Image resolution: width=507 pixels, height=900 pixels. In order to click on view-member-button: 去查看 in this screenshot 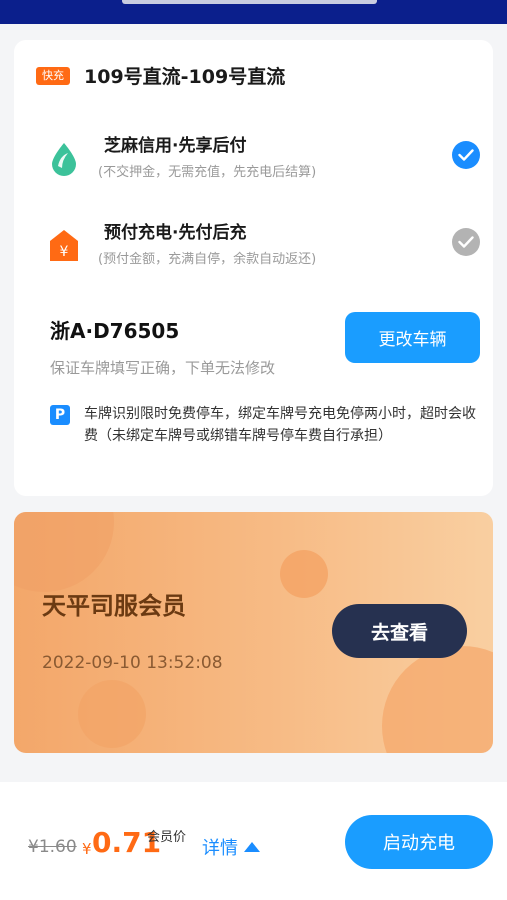, I will do `click(399, 631)`.